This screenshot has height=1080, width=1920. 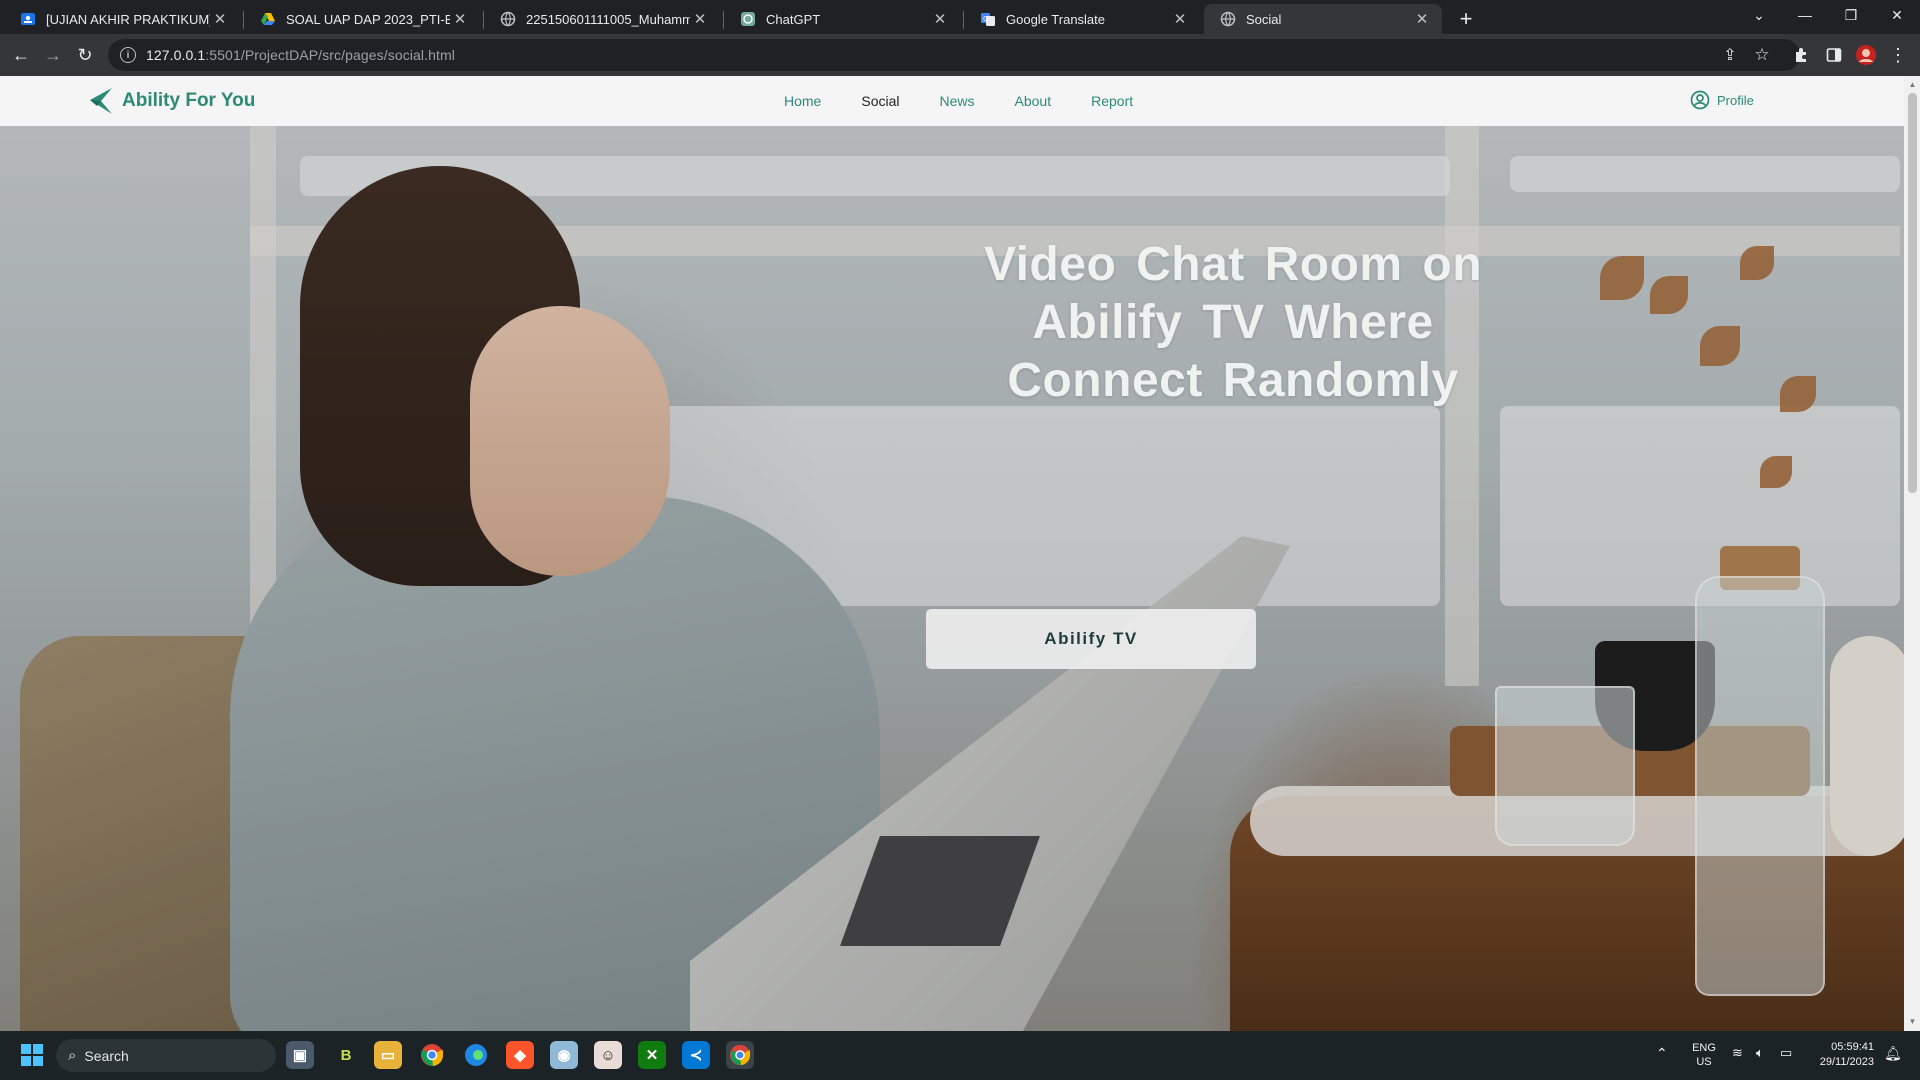 I want to click on abilify-tv-button: Abilify TV, so click(x=1091, y=639).